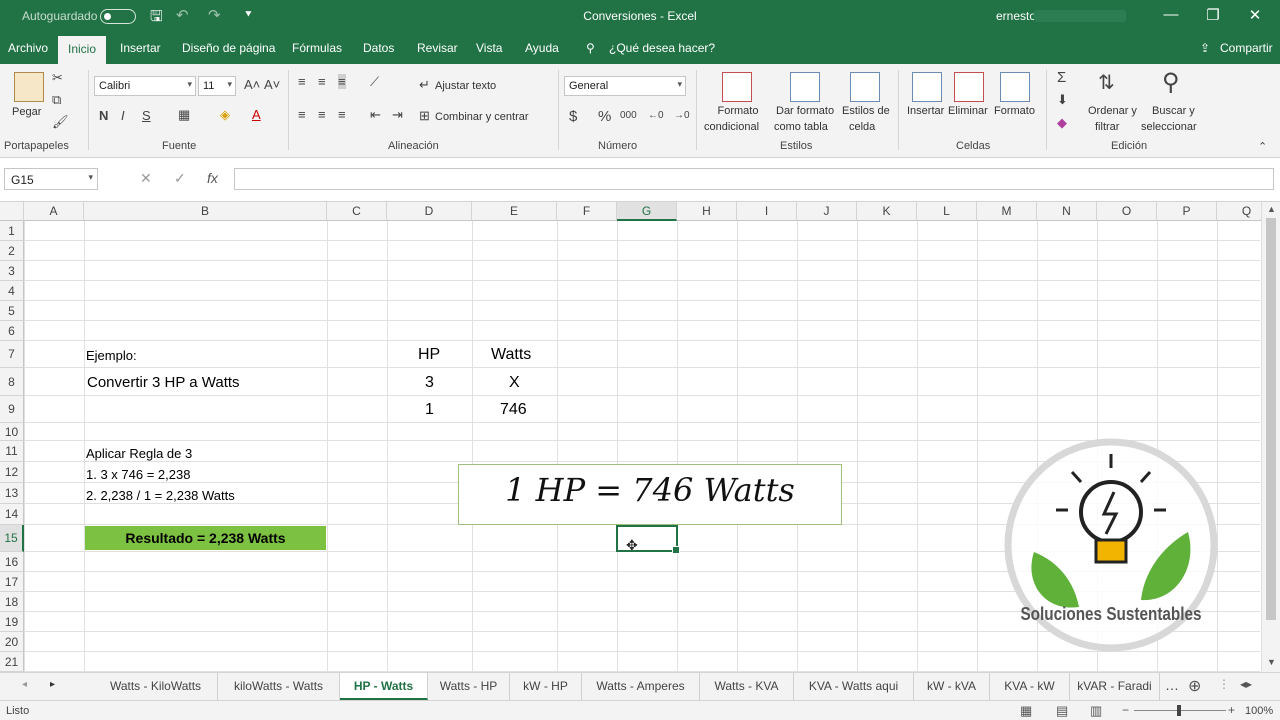 The width and height of the screenshot is (1280, 720). What do you see at coordinates (184, 115) in the screenshot?
I see `borders-icon: ▦` at bounding box center [184, 115].